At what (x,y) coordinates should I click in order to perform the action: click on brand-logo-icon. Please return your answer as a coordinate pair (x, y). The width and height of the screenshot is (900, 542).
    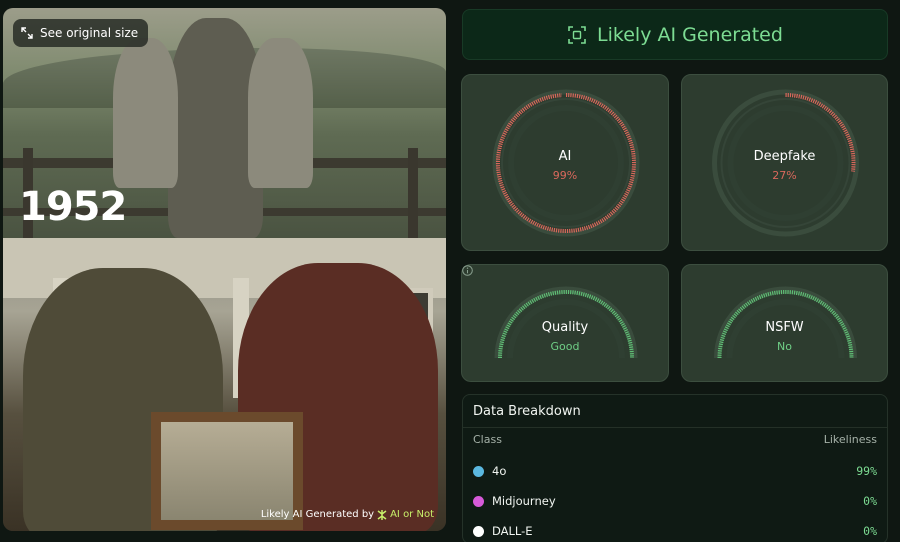
    Looking at the image, I should click on (382, 514).